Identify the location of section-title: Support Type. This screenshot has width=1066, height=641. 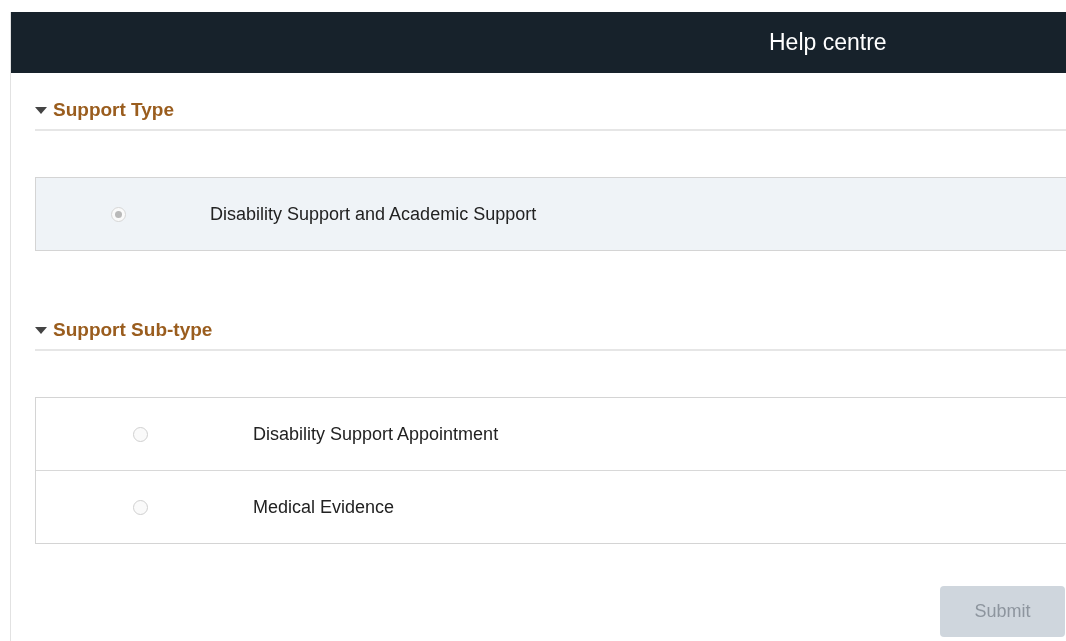
(114, 110).